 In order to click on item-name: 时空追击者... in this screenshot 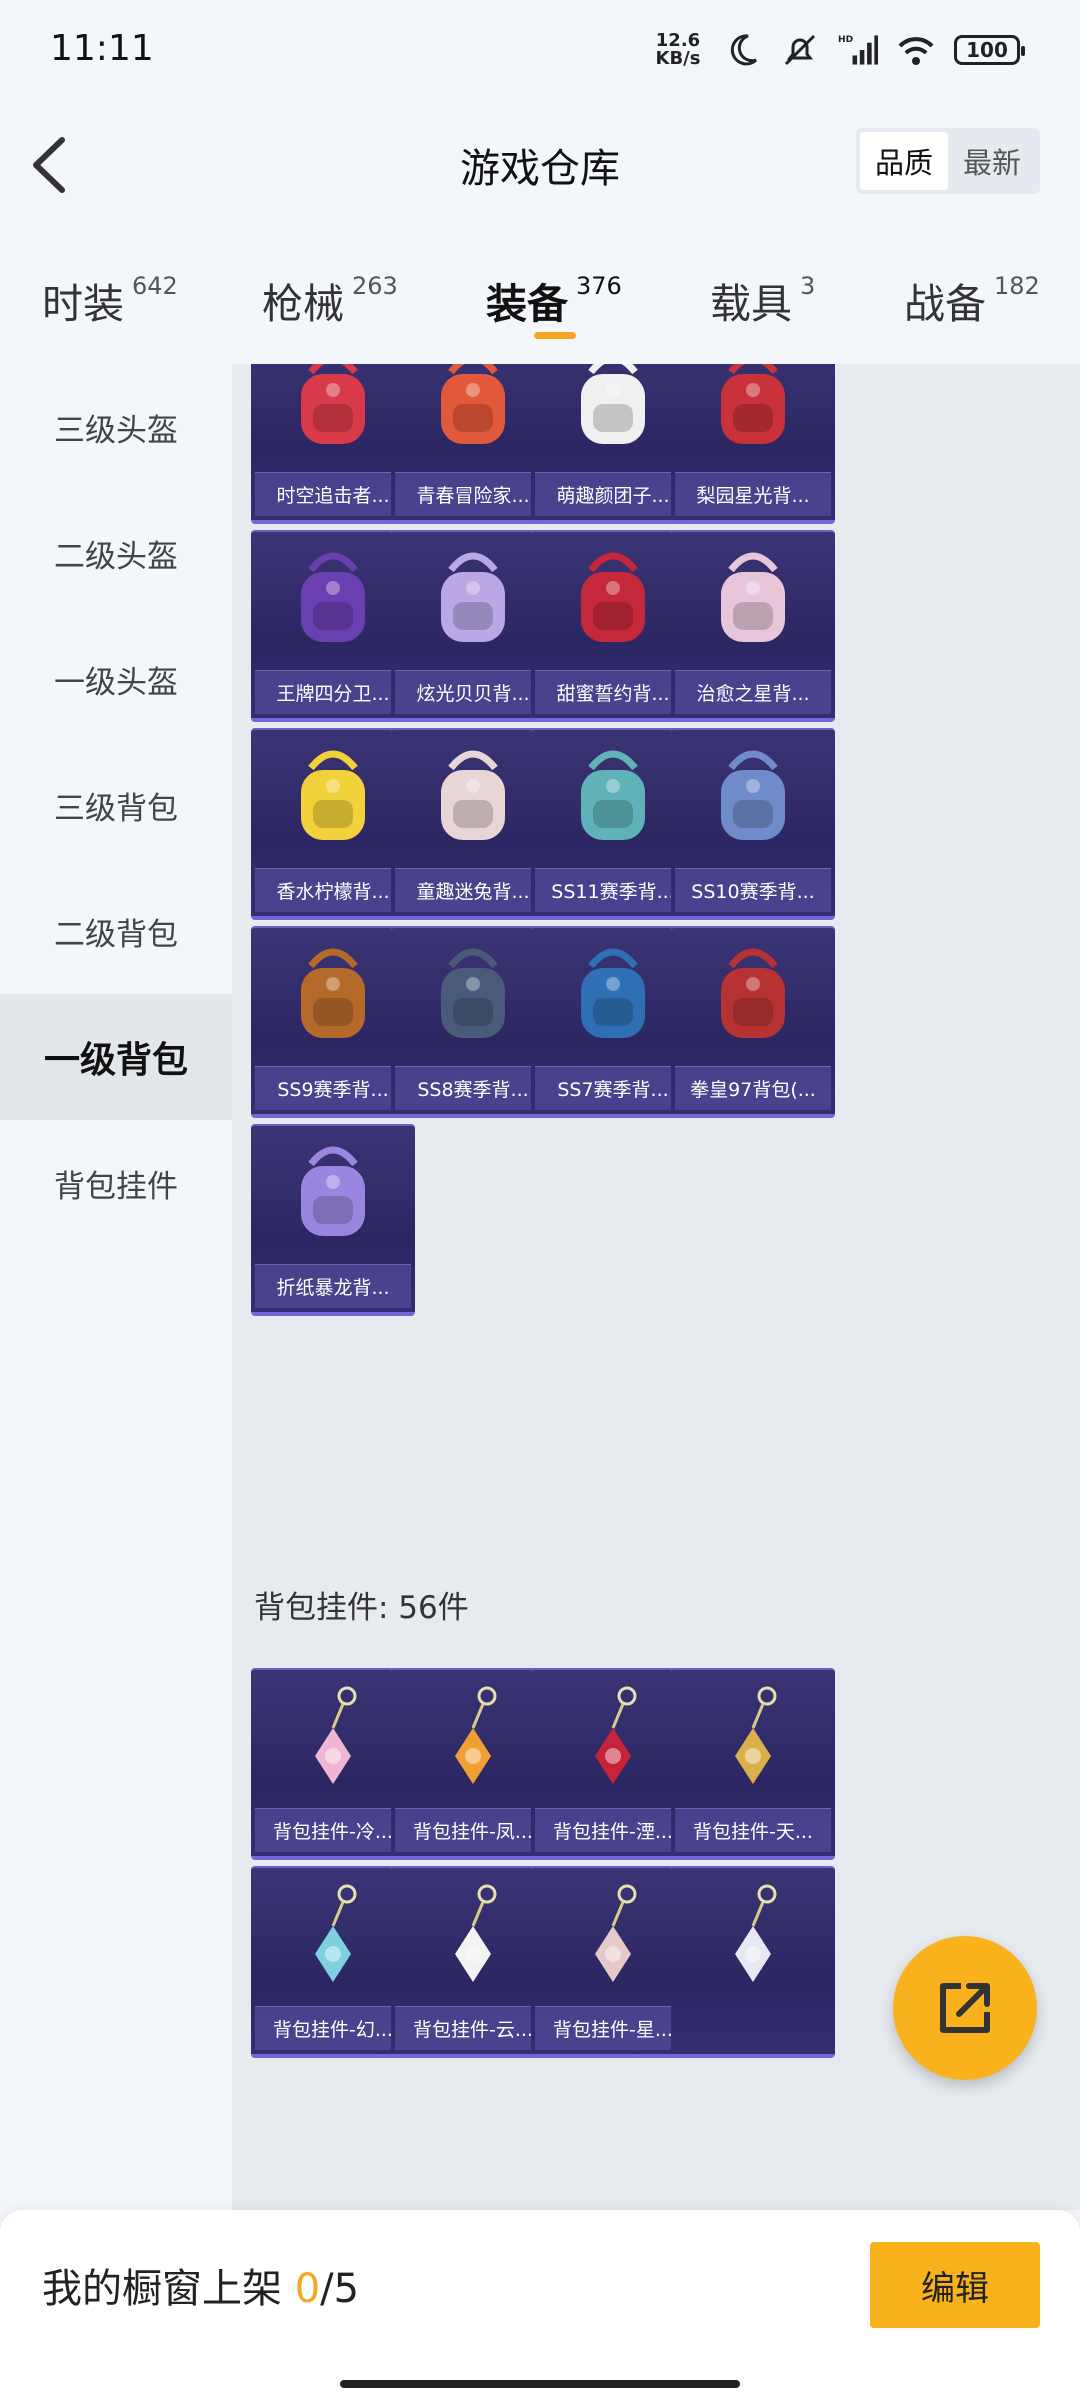, I will do `click(333, 494)`.